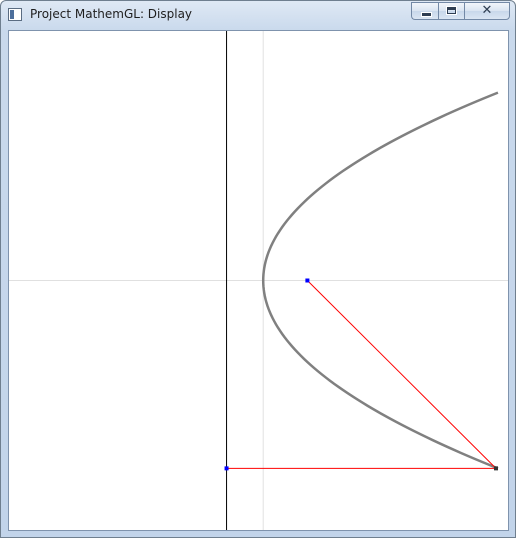 The height and width of the screenshot is (538, 516). I want to click on minimize-button, so click(424, 11).